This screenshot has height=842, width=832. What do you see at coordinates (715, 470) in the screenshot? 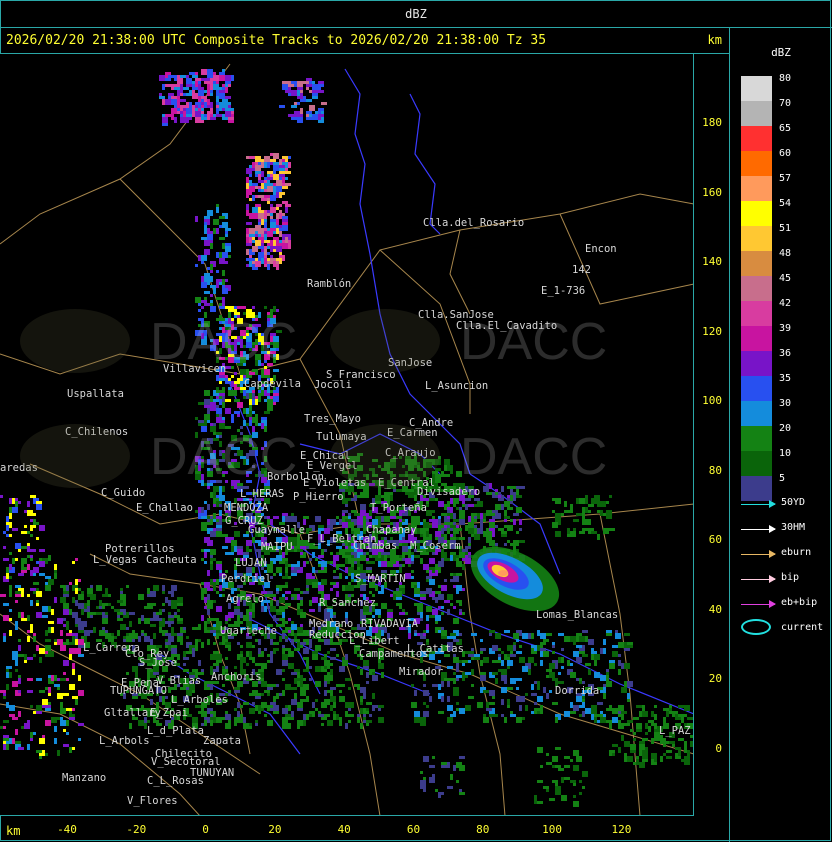
I see `y-tick-label: 80` at bounding box center [715, 470].